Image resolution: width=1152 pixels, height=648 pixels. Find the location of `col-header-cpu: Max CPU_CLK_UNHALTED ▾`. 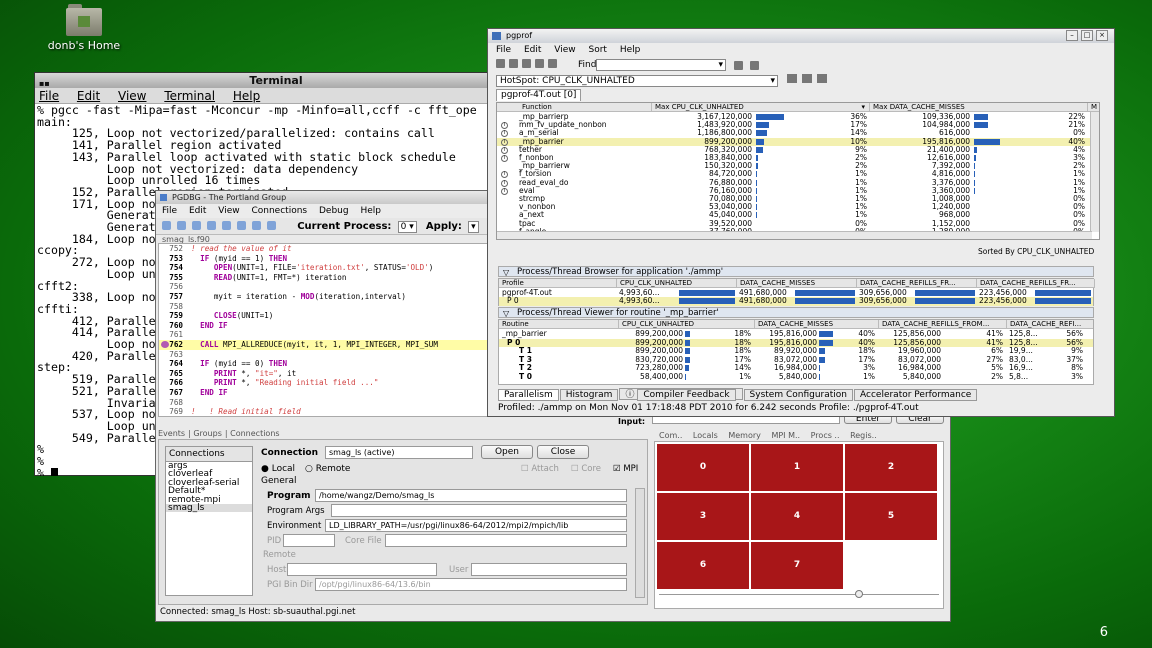

col-header-cpu: Max CPU_CLK_UNHALTED ▾ is located at coordinates (761, 107).